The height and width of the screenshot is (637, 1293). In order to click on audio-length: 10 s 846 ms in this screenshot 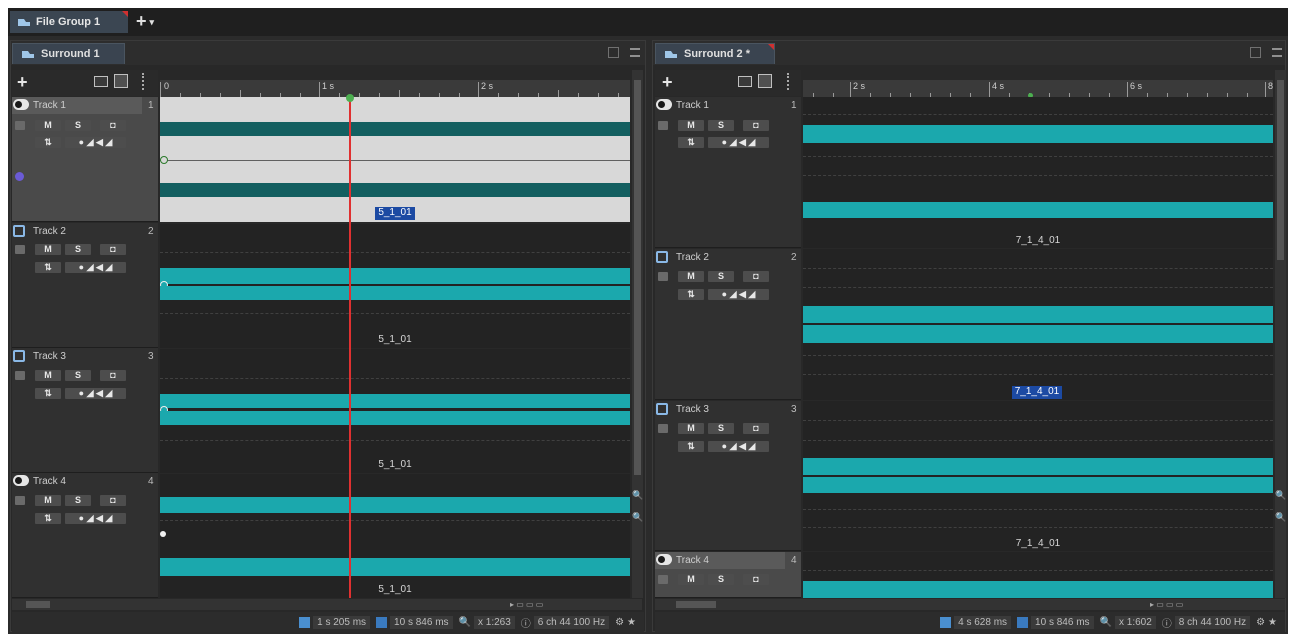, I will do `click(414, 622)`.